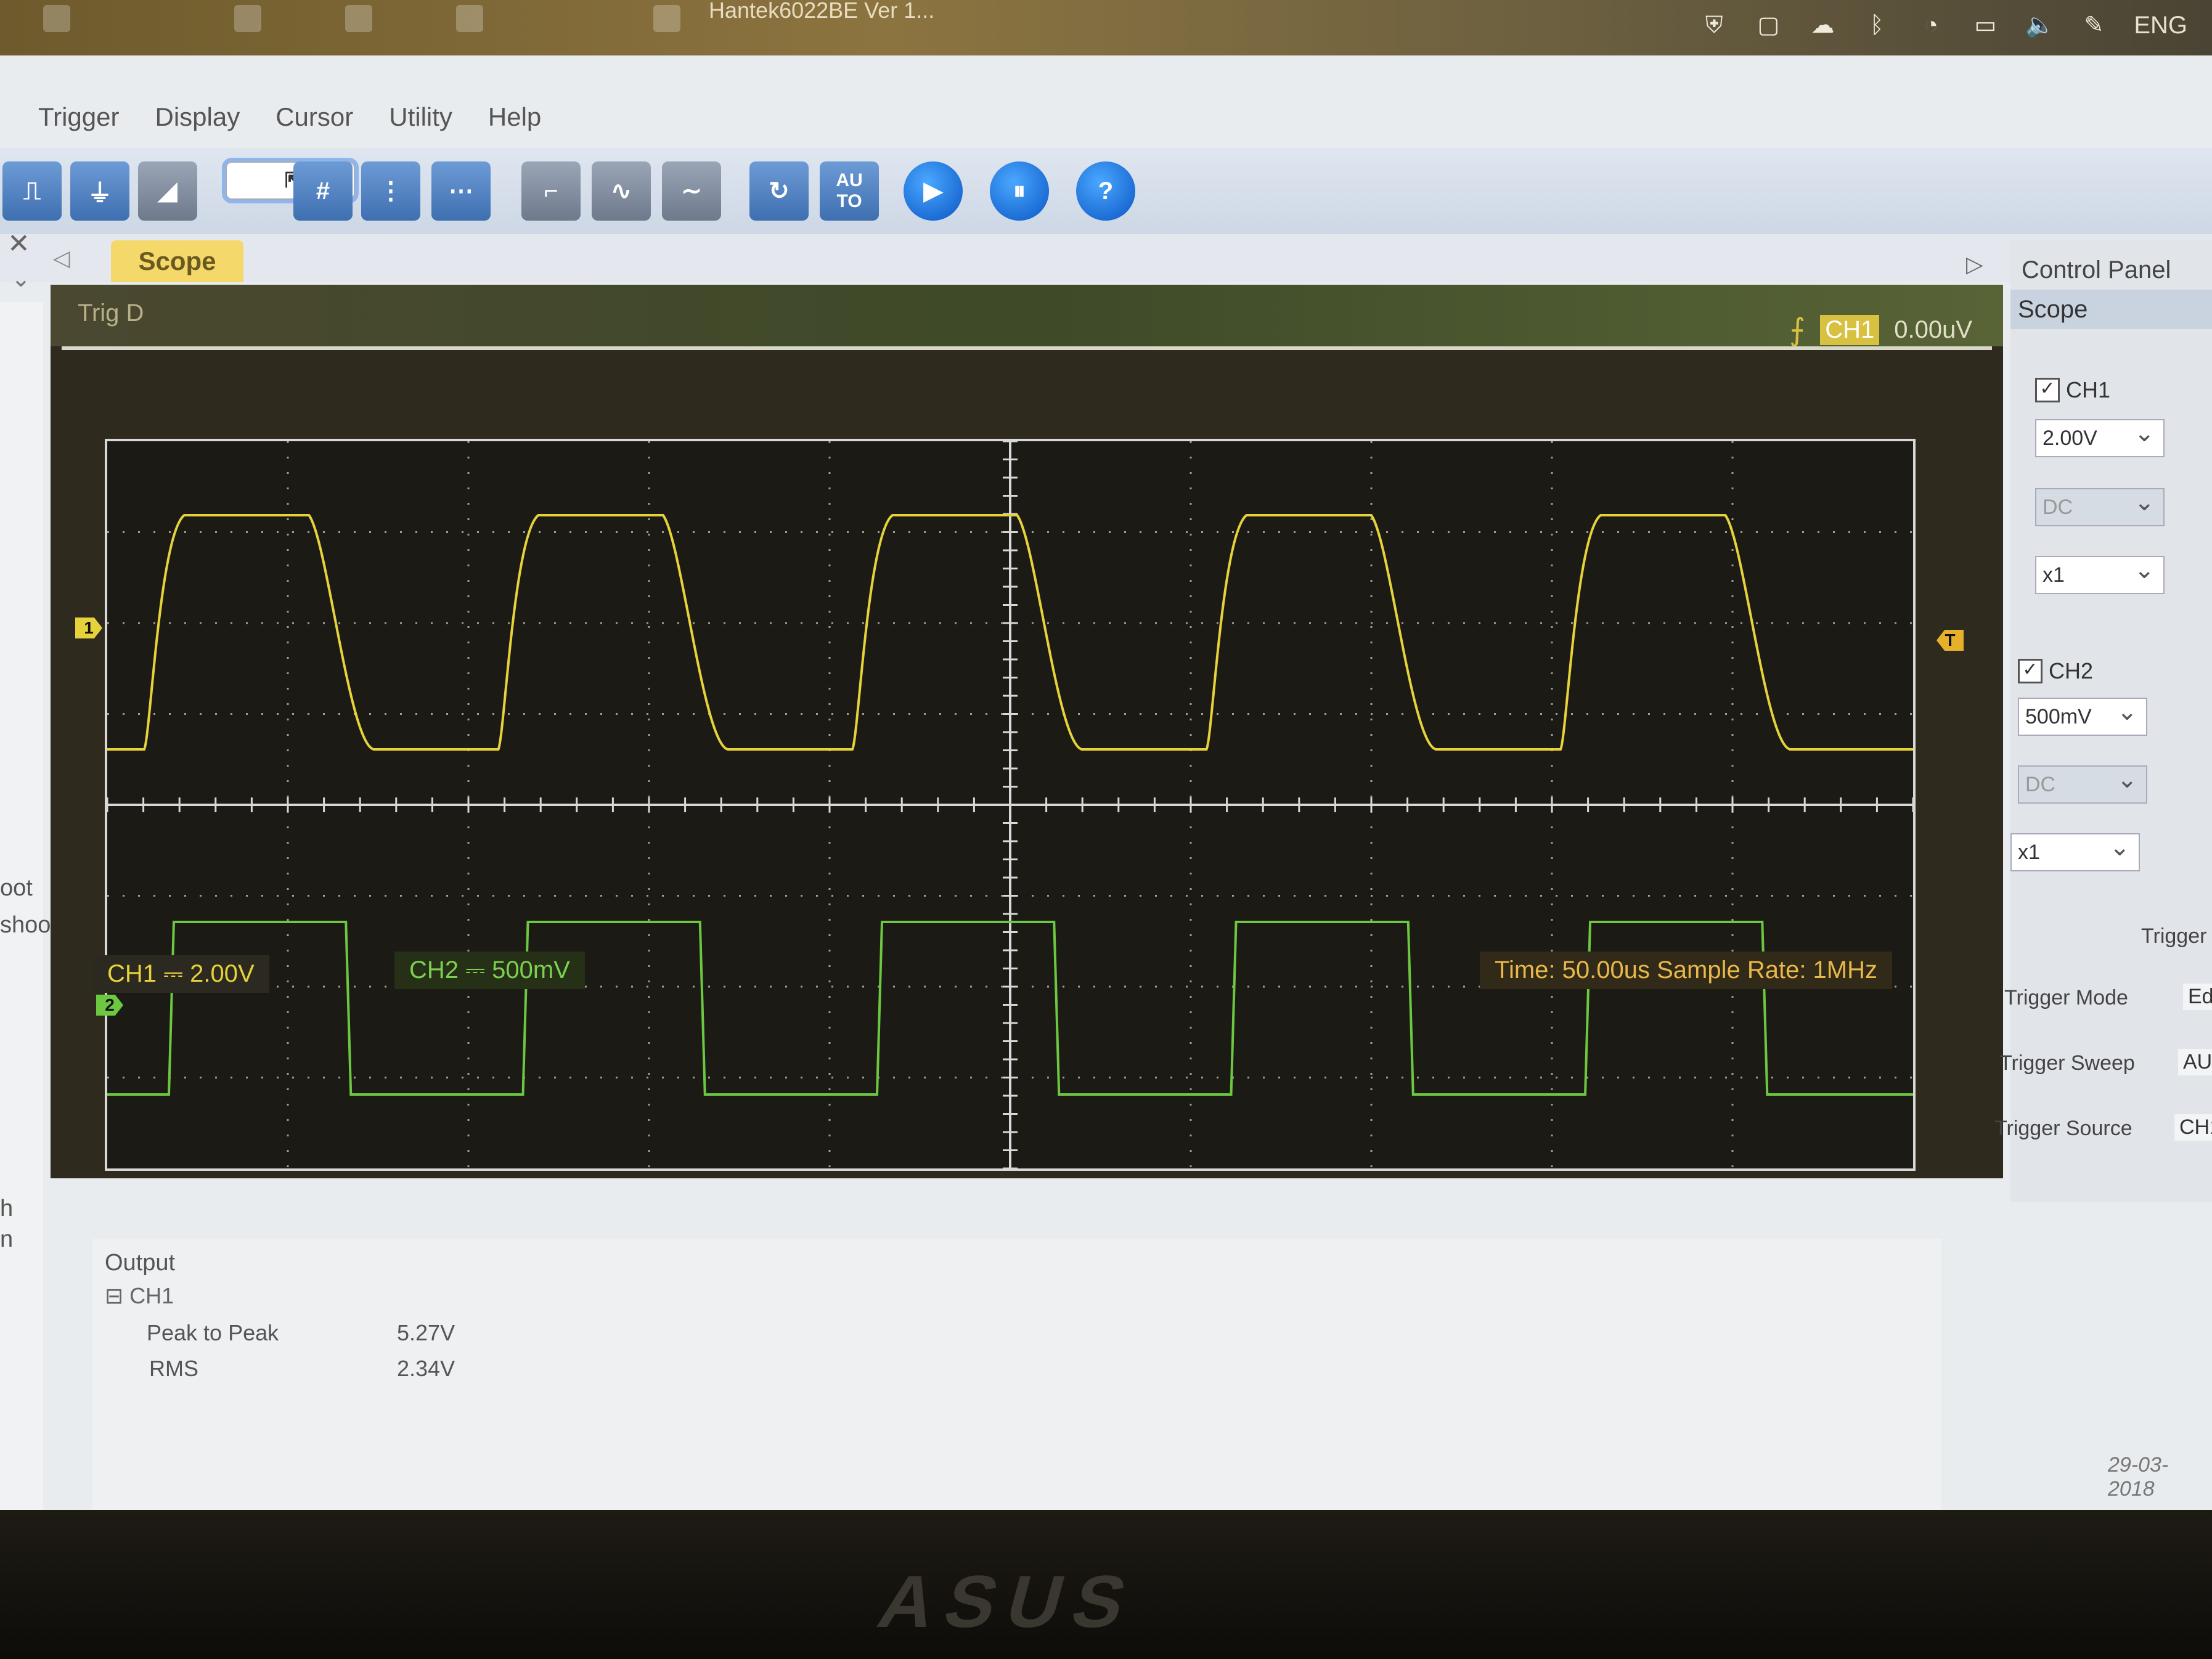 The width and height of the screenshot is (2212, 1659). I want to click on left-panel: oot shoot h n, so click(29, 906).